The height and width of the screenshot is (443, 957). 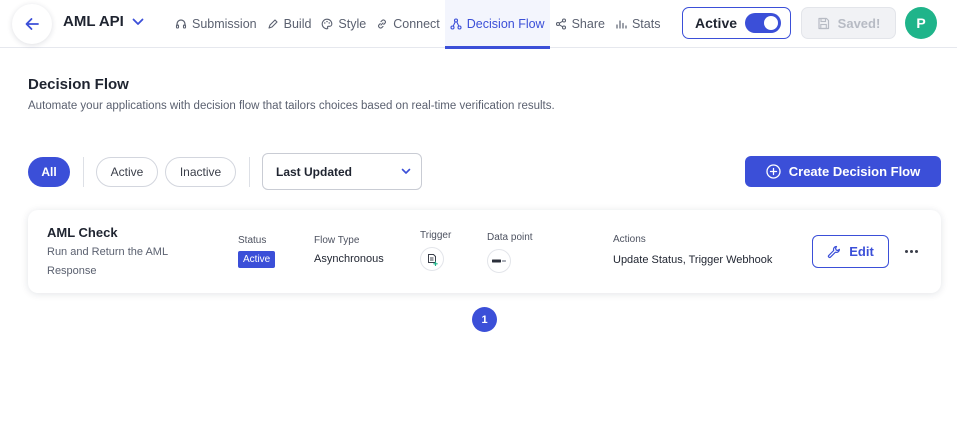 I want to click on filter-all-label: All, so click(x=49, y=172).